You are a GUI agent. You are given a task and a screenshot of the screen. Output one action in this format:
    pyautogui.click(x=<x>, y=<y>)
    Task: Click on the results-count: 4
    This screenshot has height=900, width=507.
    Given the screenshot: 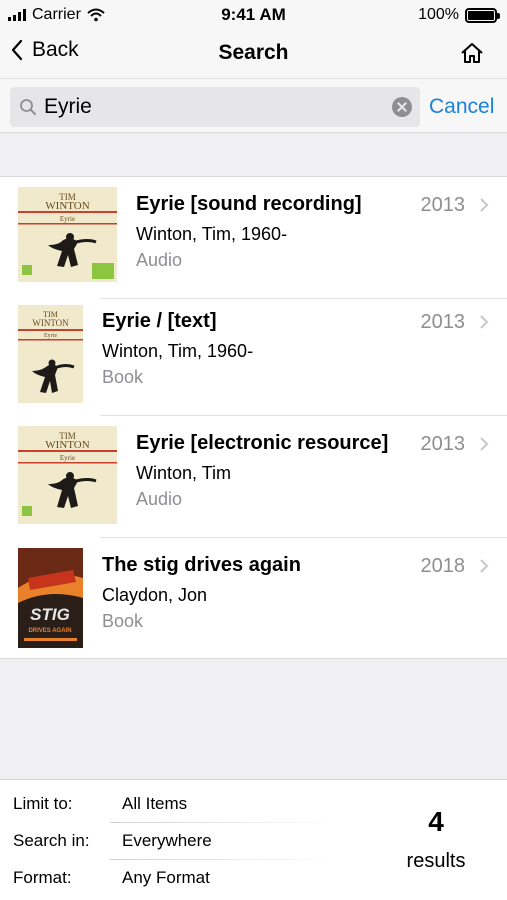 What is the action you would take?
    pyautogui.click(x=436, y=821)
    